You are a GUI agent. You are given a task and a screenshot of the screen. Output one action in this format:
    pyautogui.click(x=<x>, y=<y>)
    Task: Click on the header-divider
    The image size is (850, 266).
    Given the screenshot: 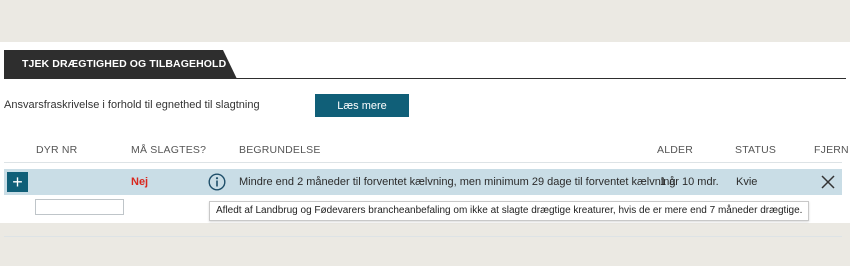 What is the action you would take?
    pyautogui.click(x=423, y=162)
    